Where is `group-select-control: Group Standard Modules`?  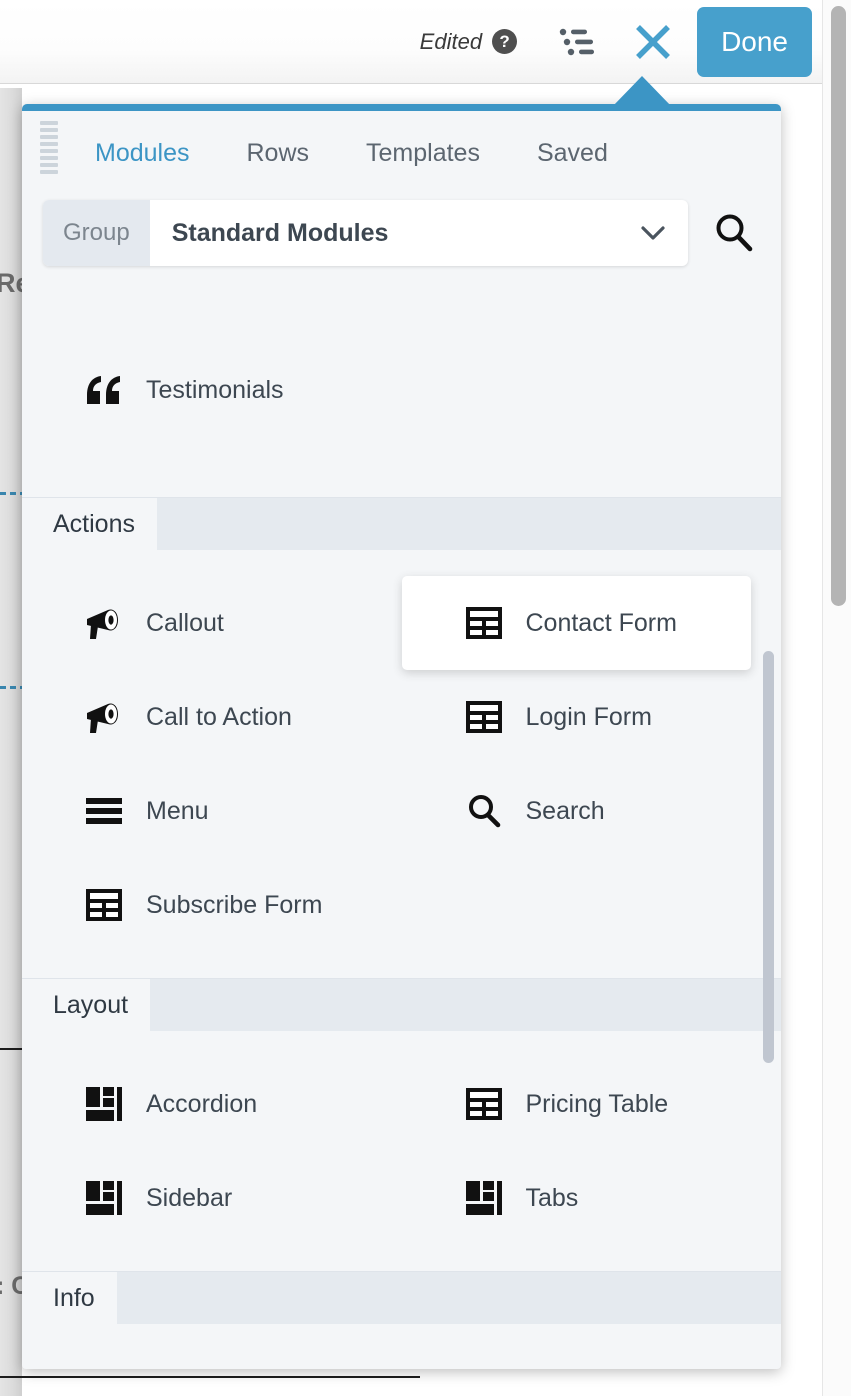
group-select-control: Group Standard Modules is located at coordinates (365, 233).